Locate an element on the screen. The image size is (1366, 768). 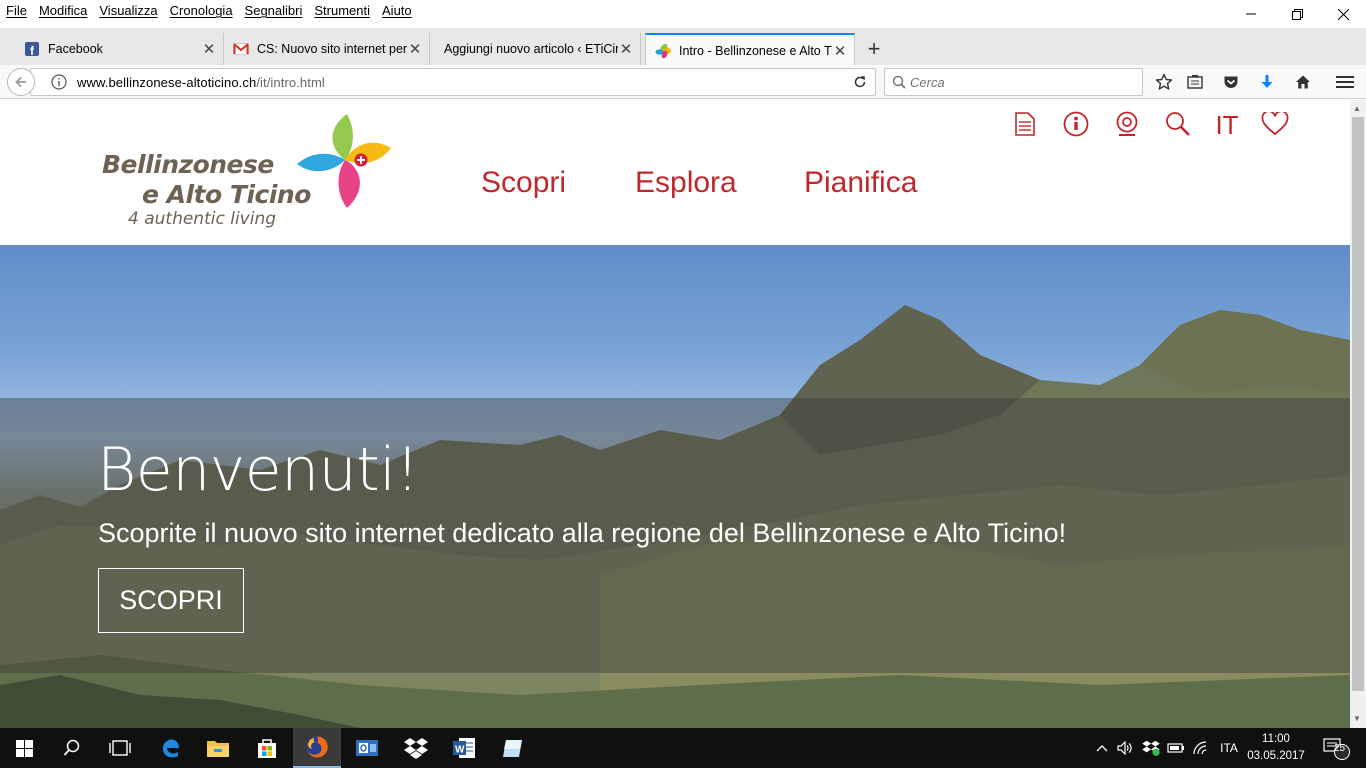
firefox-taskbar-icon is located at coordinates (317, 748).